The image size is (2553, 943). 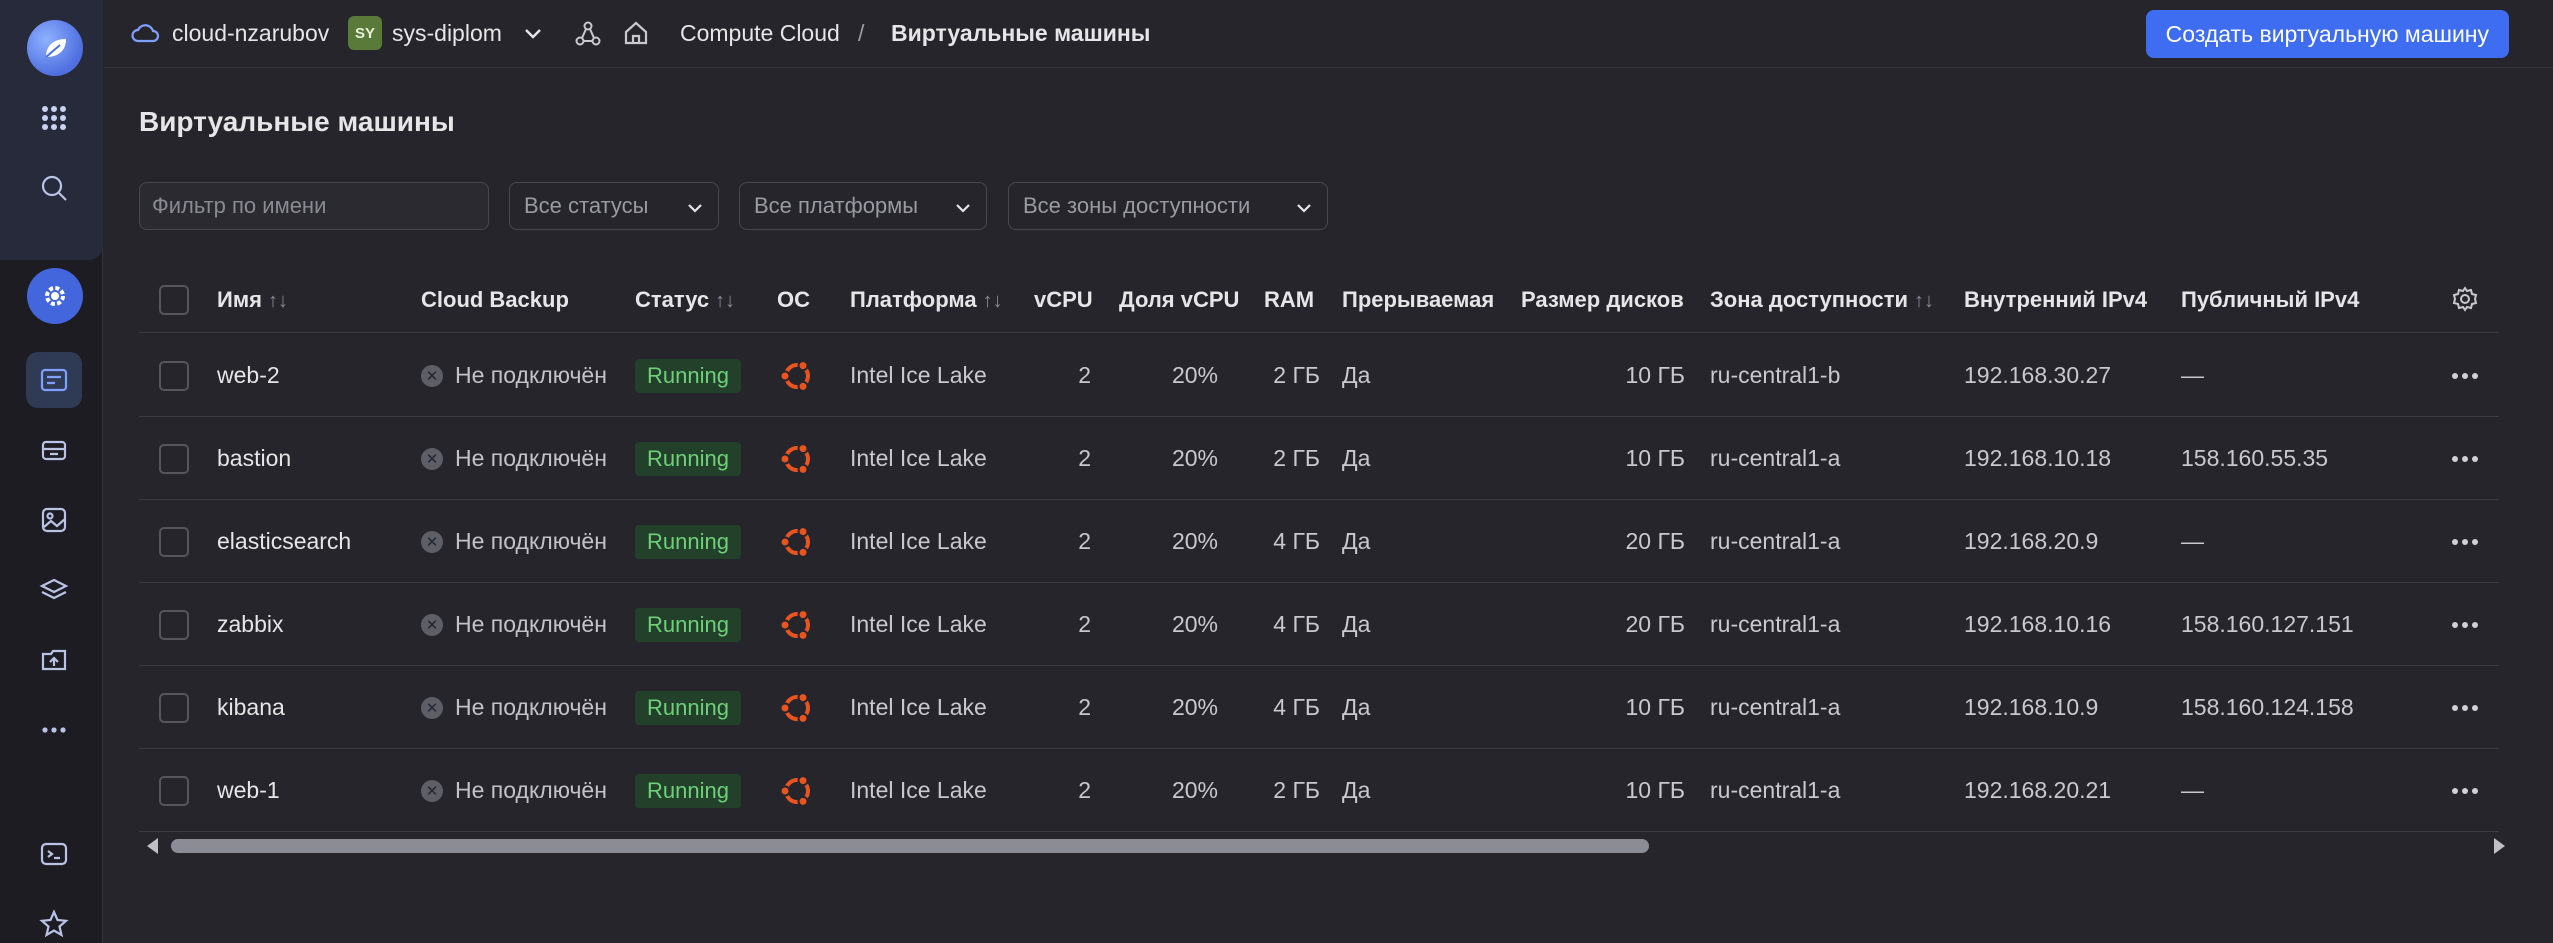 I want to click on create-vm-button: Создать виртуальную машину, so click(x=2327, y=34).